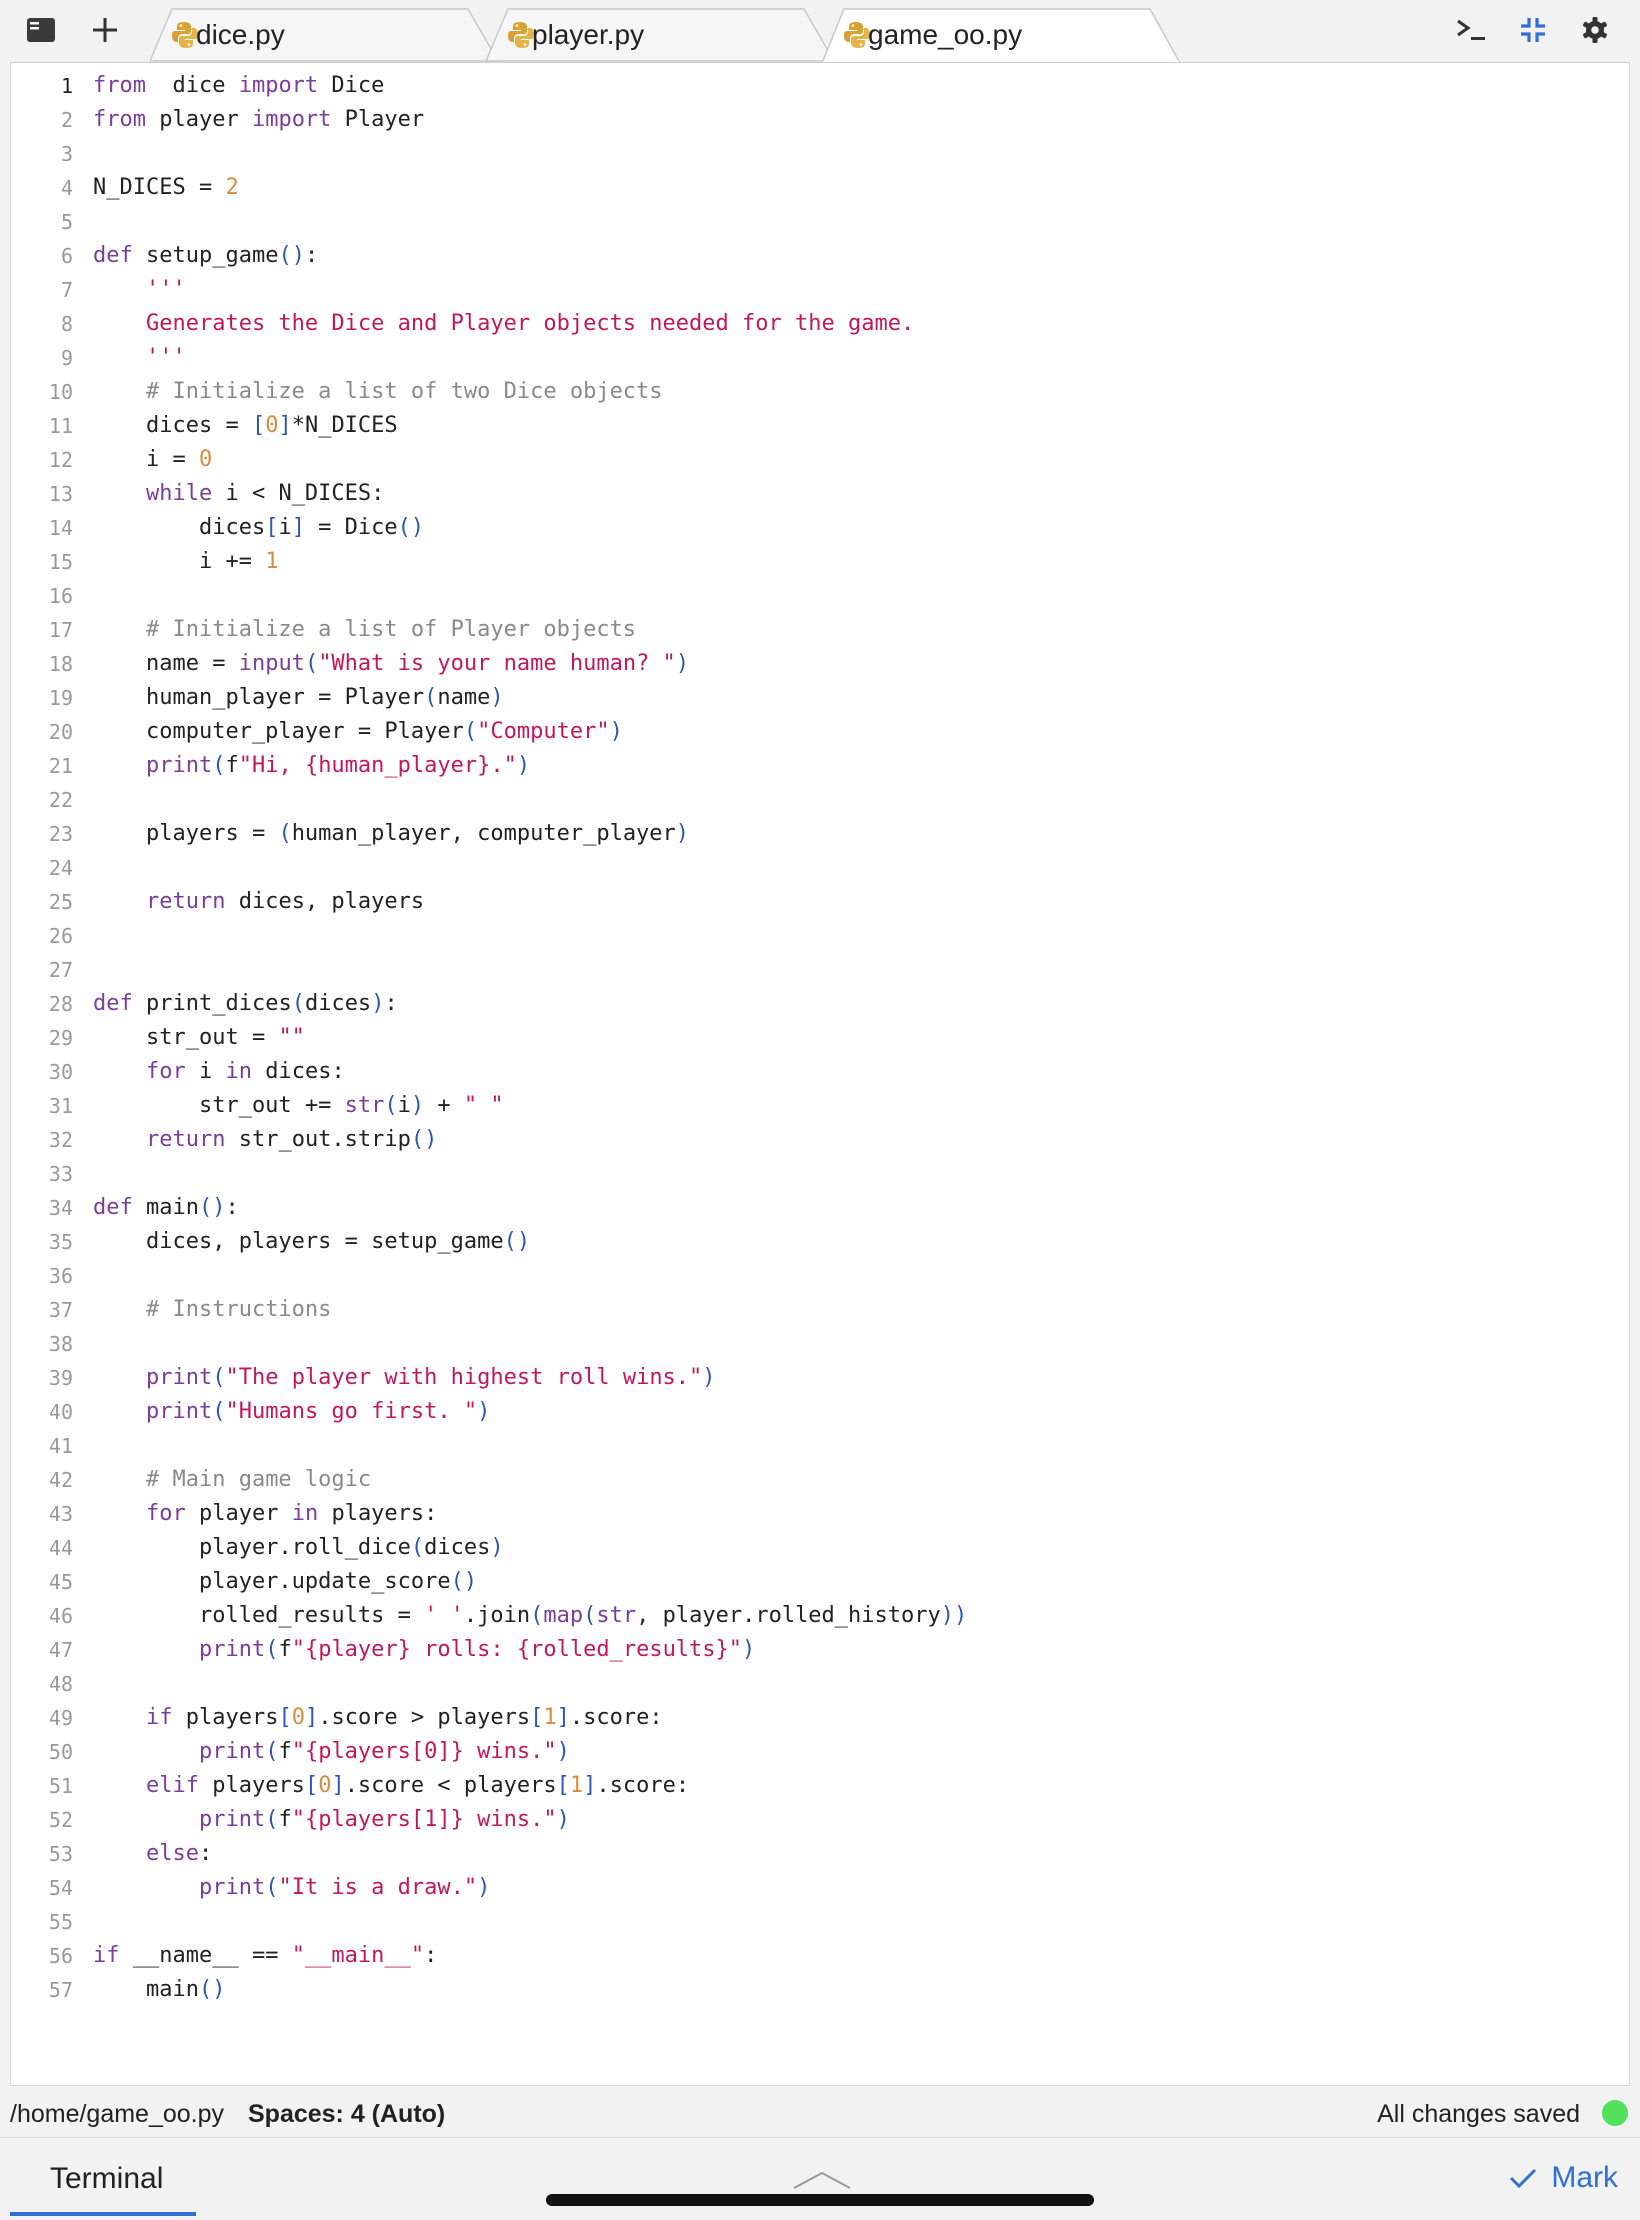 This screenshot has height=2220, width=1640. I want to click on code-line: 35 dices, players = setup_game(), so click(820, 1242).